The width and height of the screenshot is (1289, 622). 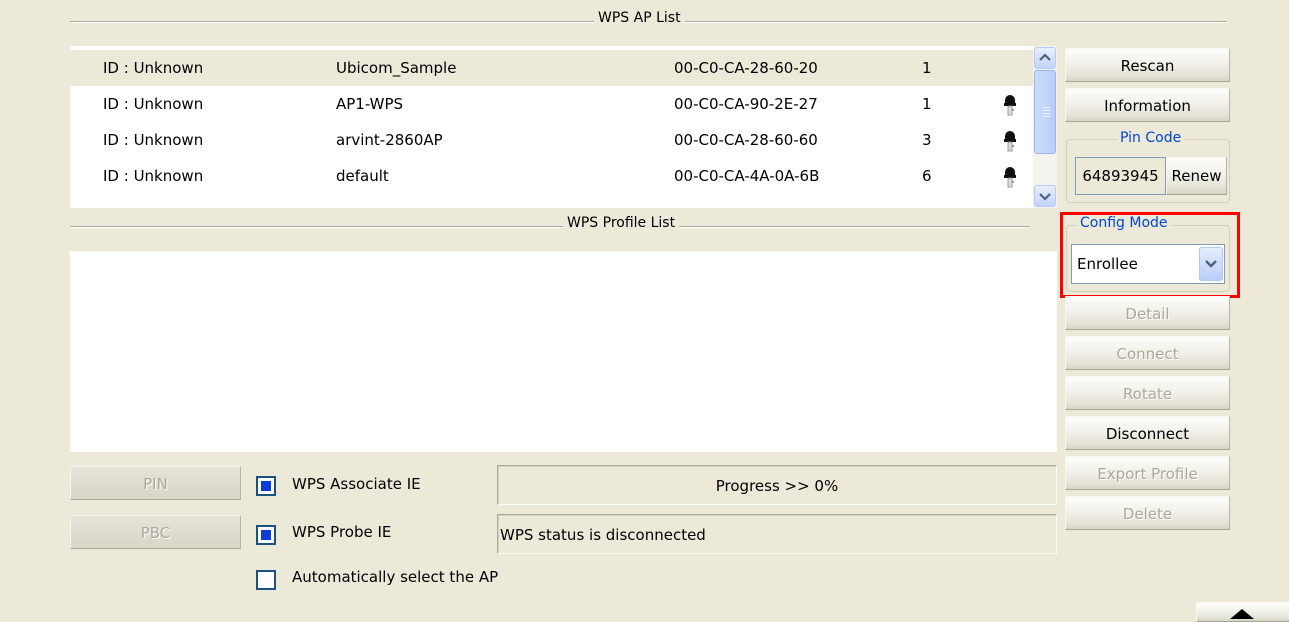 I want to click on ap-ssid: arvint-2860AP, so click(x=389, y=140).